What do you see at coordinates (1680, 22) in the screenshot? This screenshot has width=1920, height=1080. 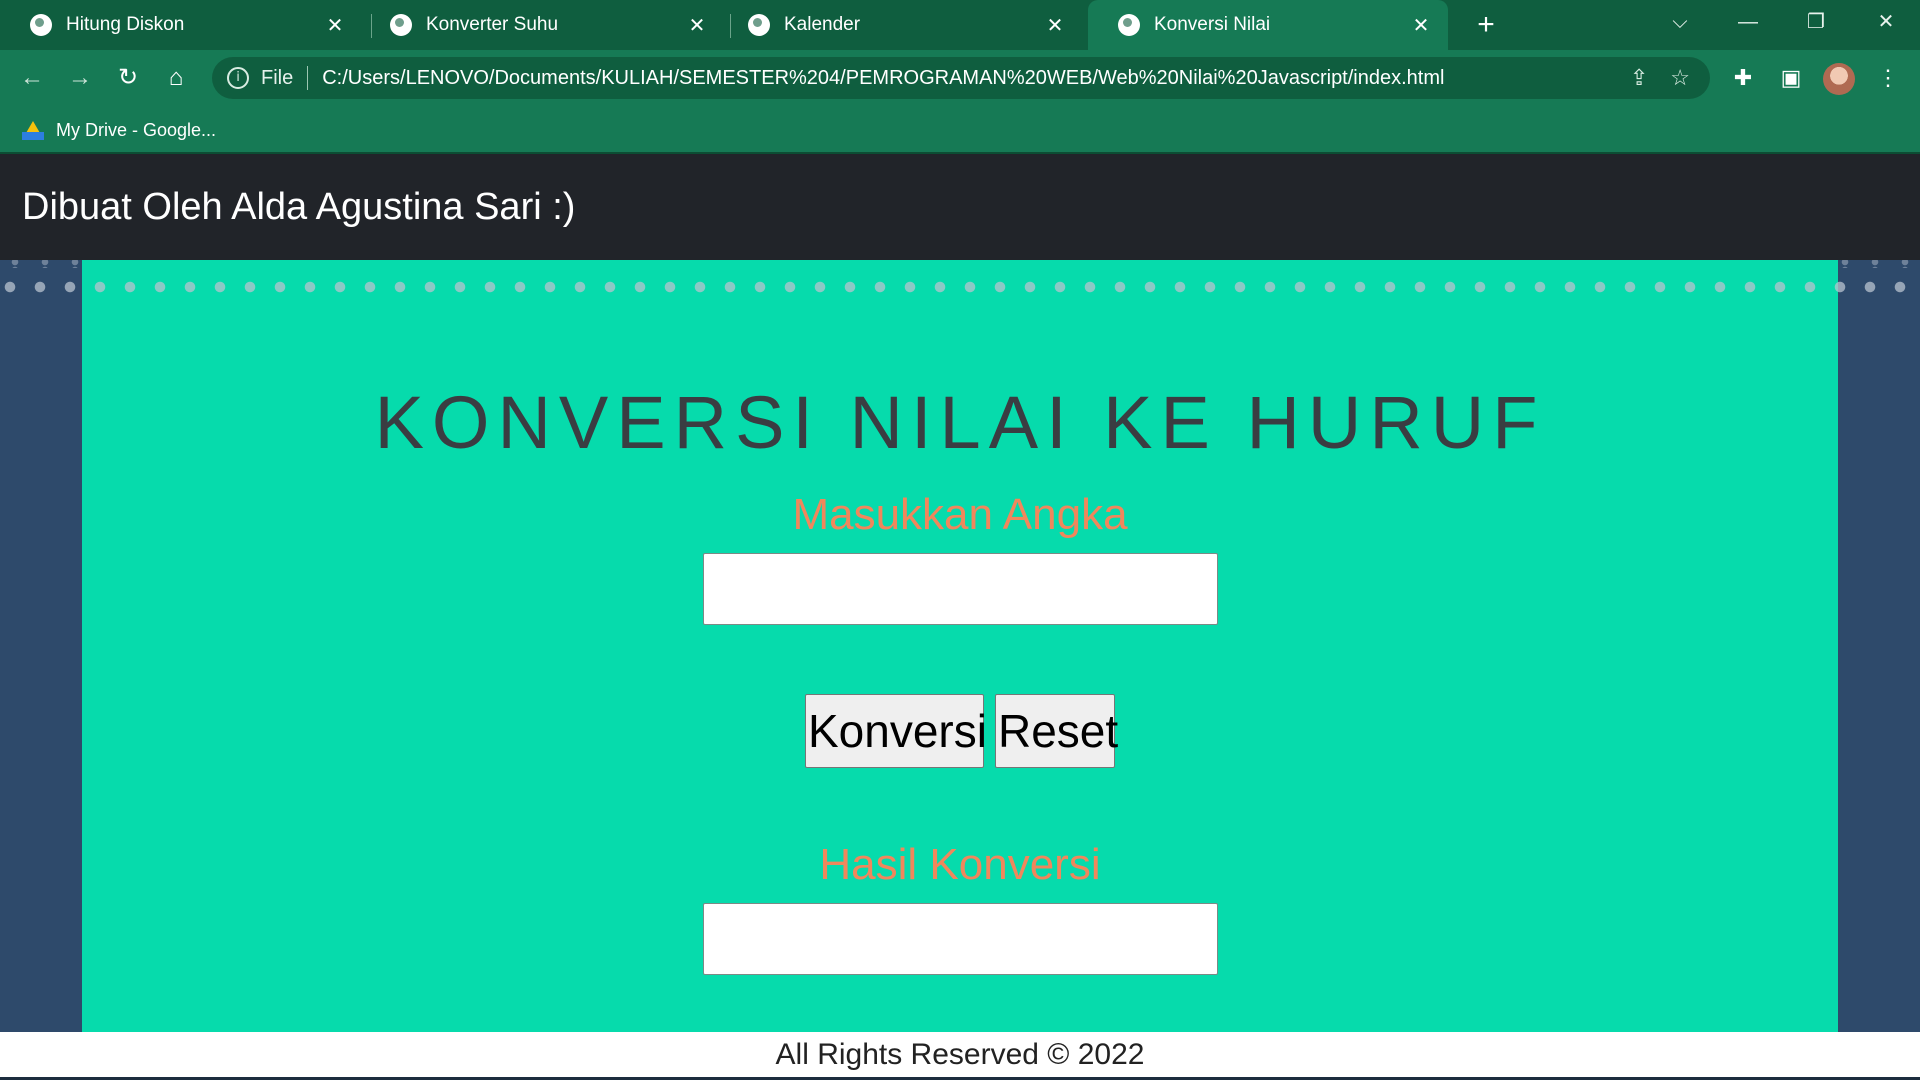 I see `tab-search-chevron-icon: ⌵` at bounding box center [1680, 22].